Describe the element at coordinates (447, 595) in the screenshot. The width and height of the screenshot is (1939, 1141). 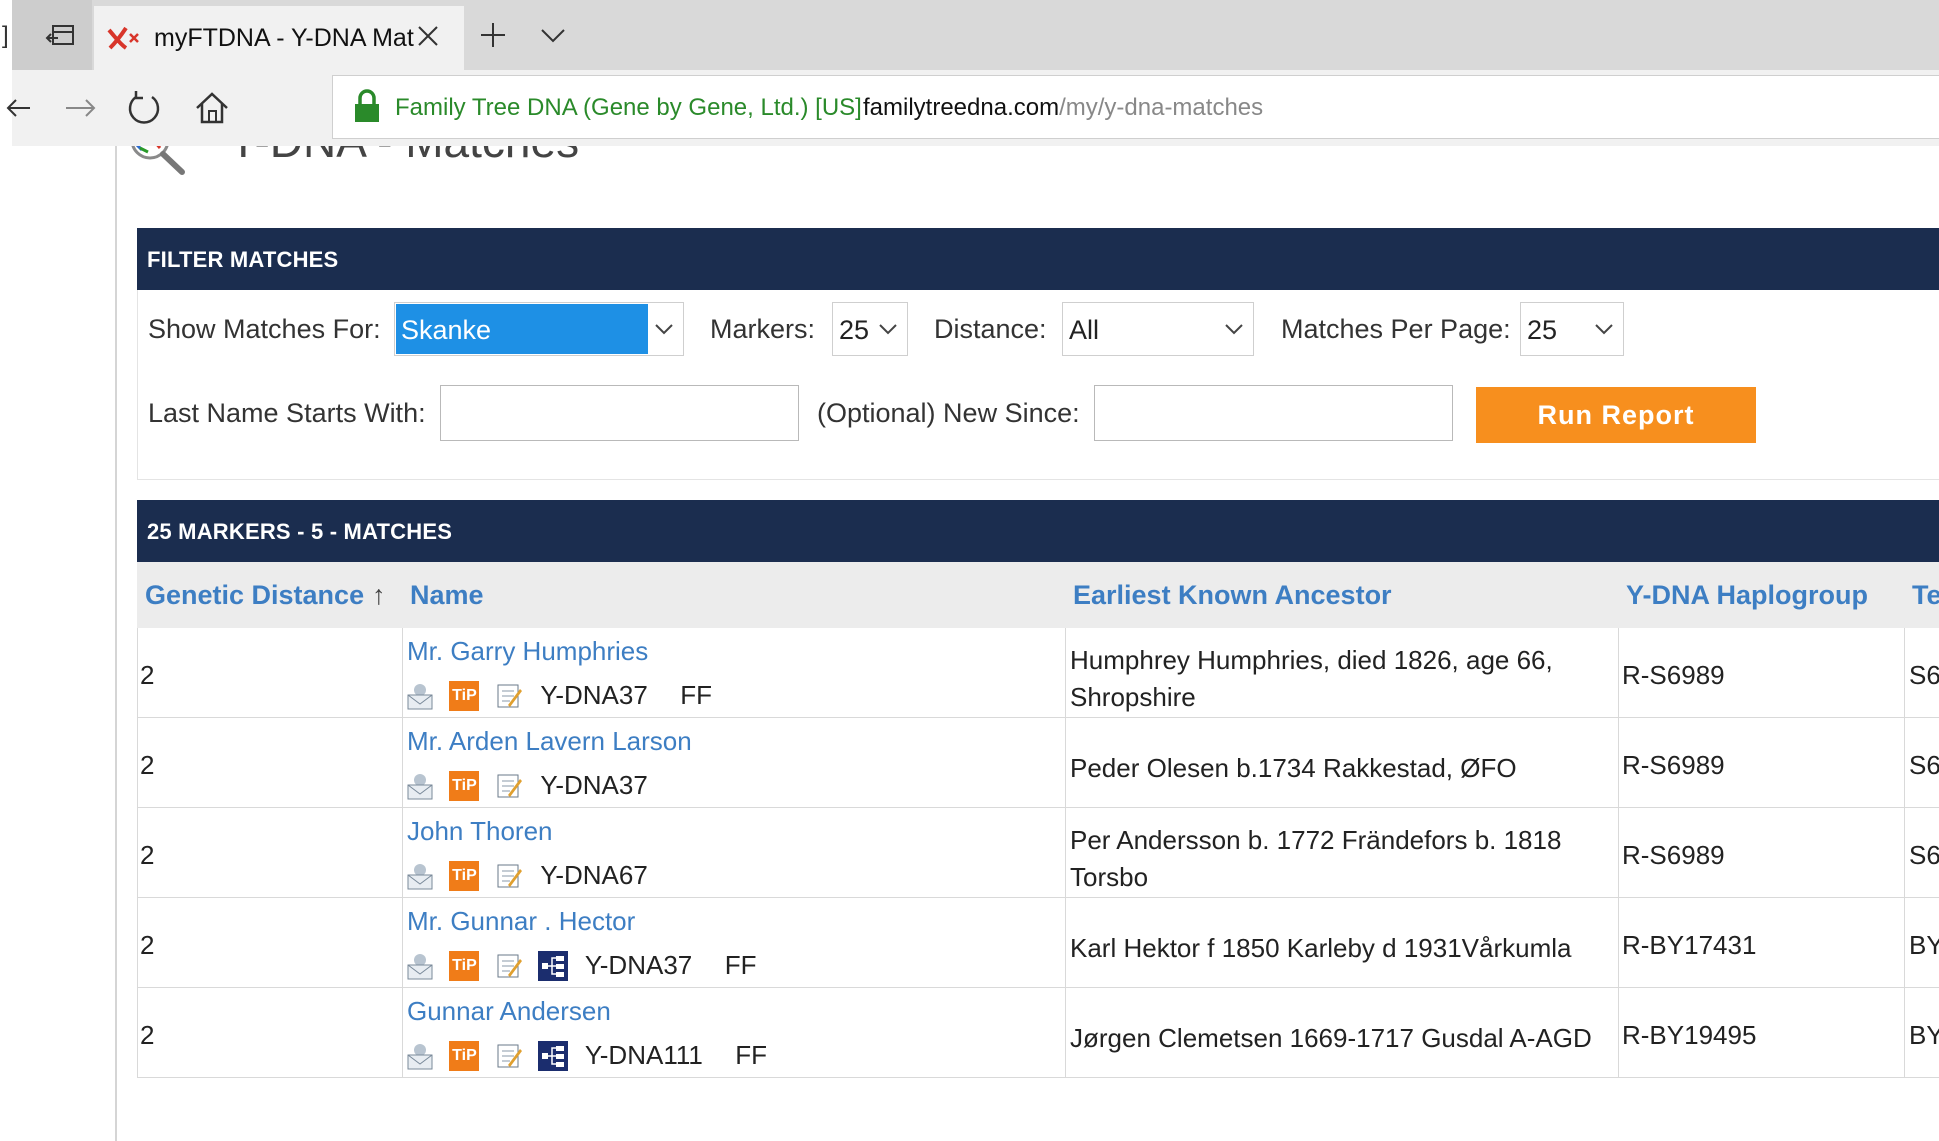
I see `col-name: Name` at that location.